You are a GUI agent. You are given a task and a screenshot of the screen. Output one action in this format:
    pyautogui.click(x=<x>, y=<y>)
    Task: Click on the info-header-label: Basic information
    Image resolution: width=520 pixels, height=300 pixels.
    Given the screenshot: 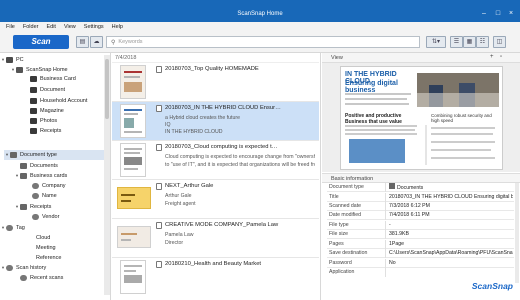 What is the action you would take?
    pyautogui.click(x=352, y=179)
    